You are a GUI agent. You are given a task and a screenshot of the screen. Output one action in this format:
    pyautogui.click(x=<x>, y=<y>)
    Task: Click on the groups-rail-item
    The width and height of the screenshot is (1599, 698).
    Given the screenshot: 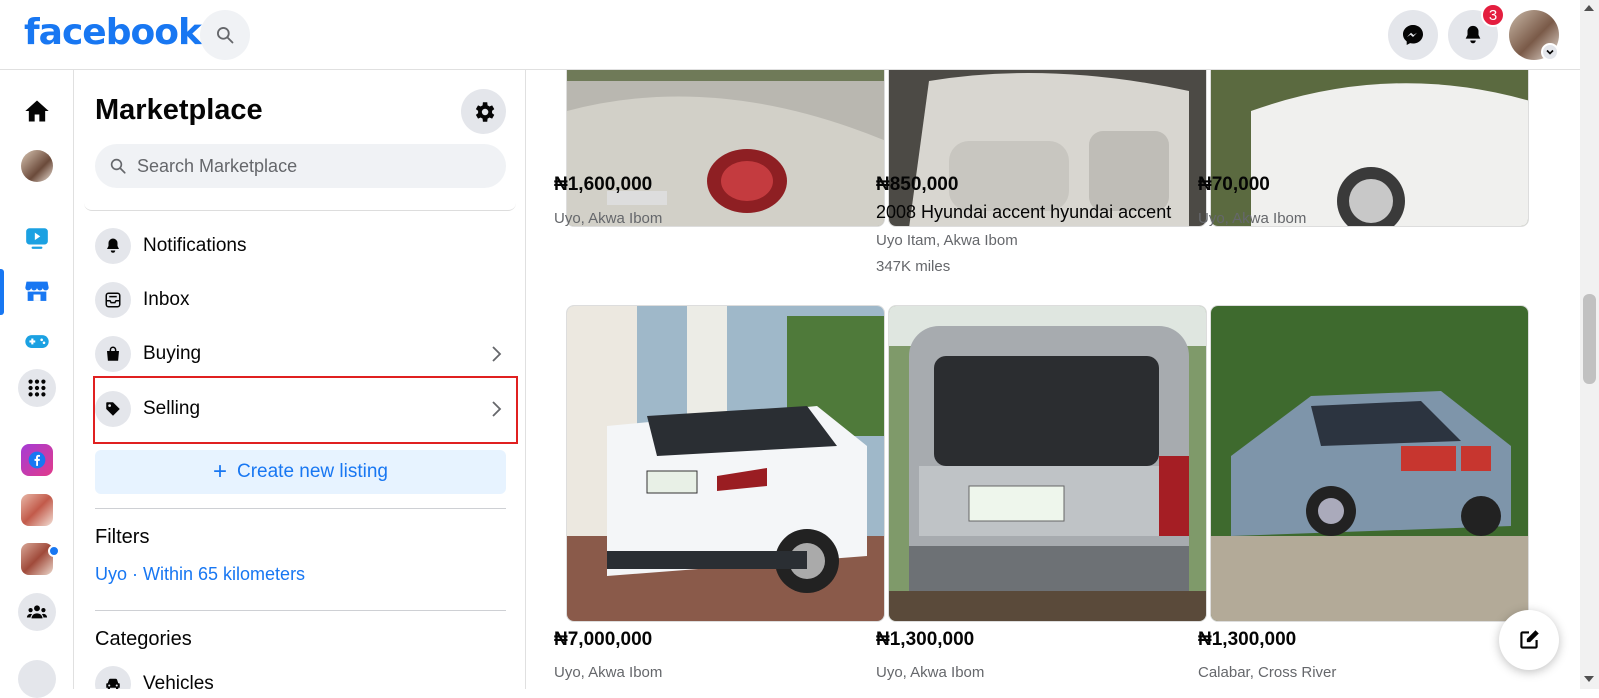 What is the action you would take?
    pyautogui.click(x=37, y=612)
    